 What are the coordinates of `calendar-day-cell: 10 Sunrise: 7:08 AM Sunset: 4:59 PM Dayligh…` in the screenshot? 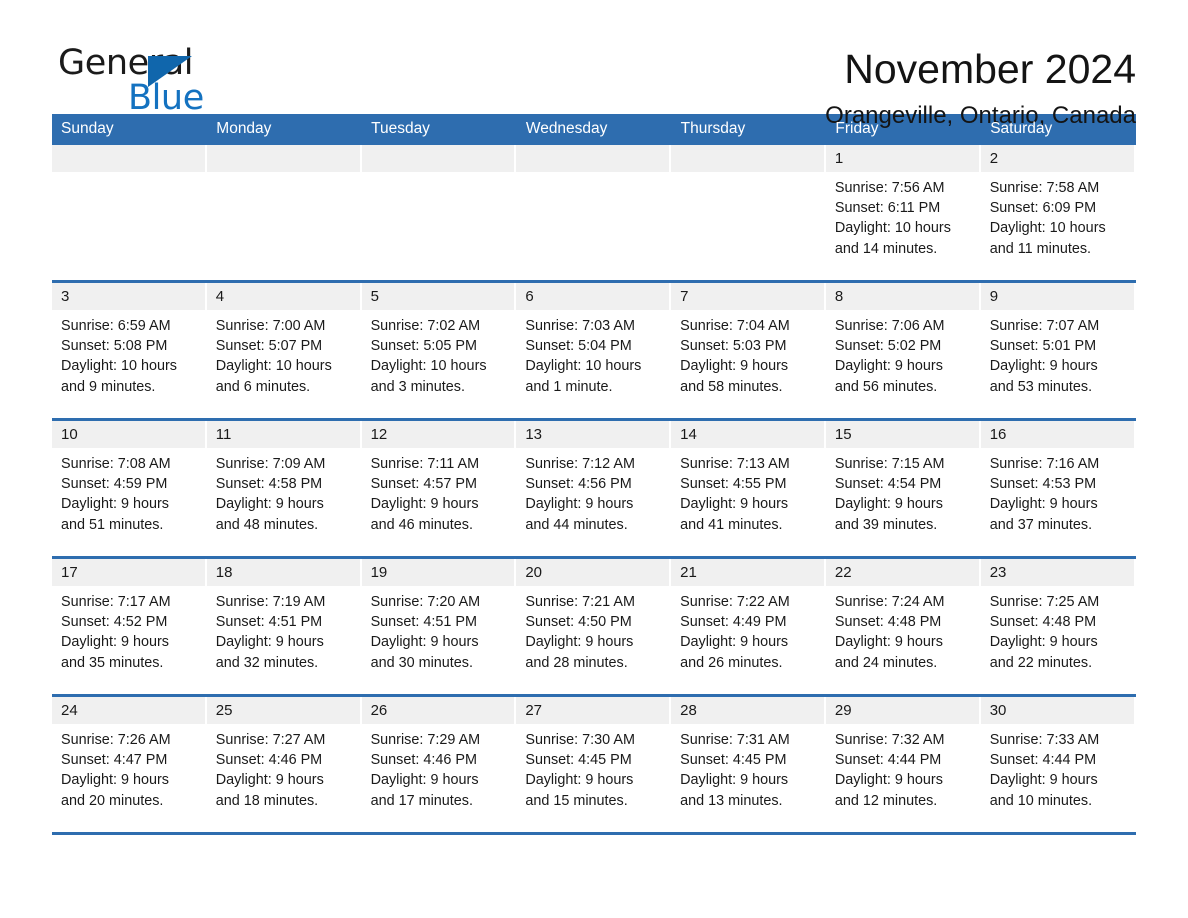 It's located at (129, 488).